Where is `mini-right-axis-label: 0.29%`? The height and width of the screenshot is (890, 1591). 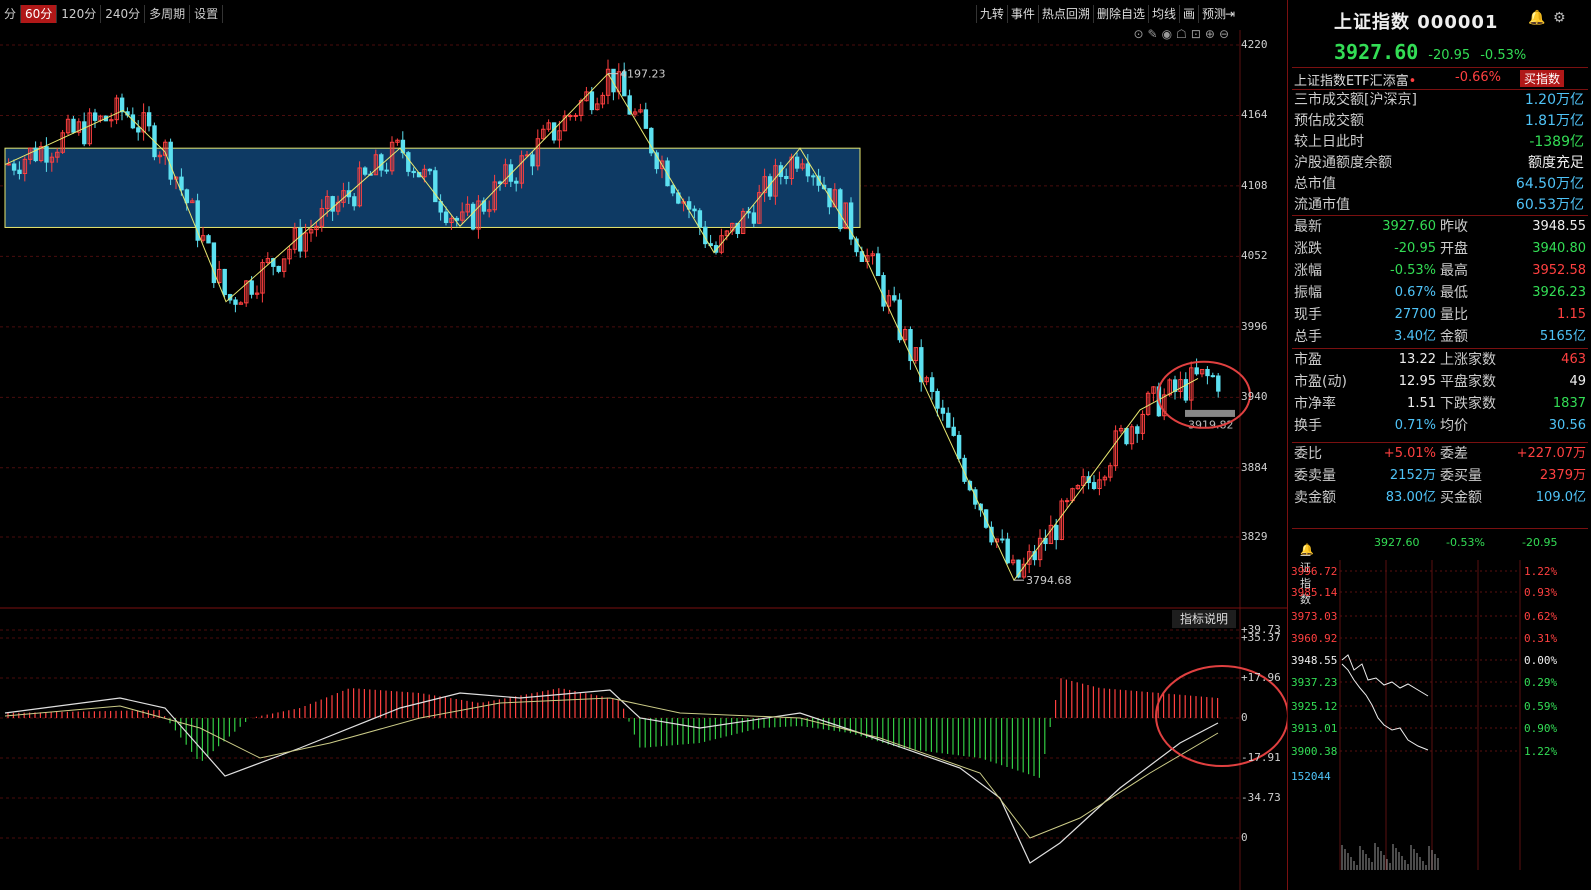 mini-right-axis-label: 0.29% is located at coordinates (1540, 682).